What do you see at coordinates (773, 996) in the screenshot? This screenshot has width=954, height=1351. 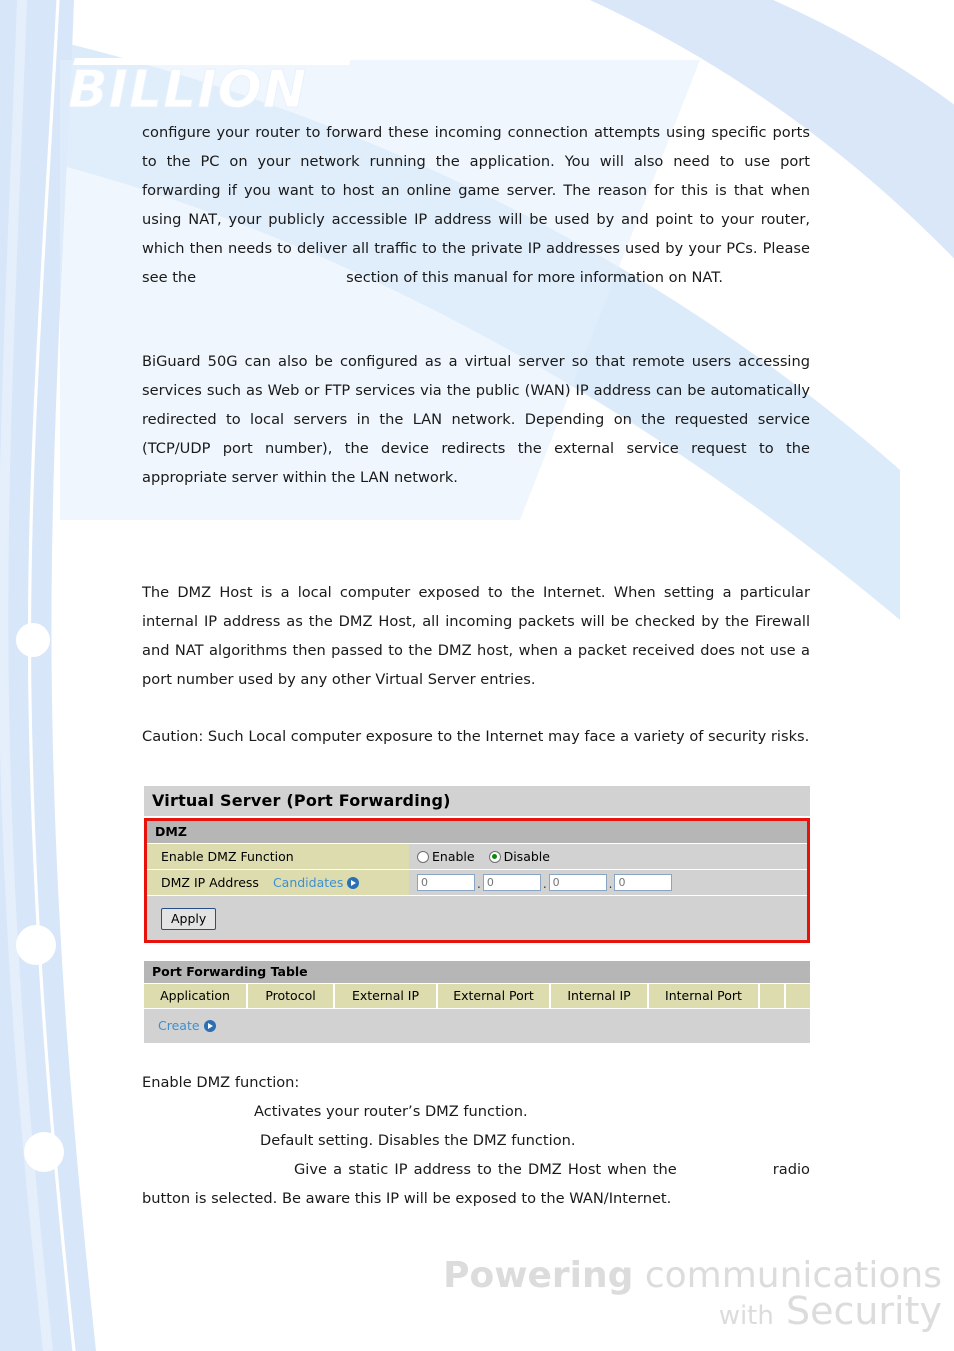 I see `column-header-edit` at bounding box center [773, 996].